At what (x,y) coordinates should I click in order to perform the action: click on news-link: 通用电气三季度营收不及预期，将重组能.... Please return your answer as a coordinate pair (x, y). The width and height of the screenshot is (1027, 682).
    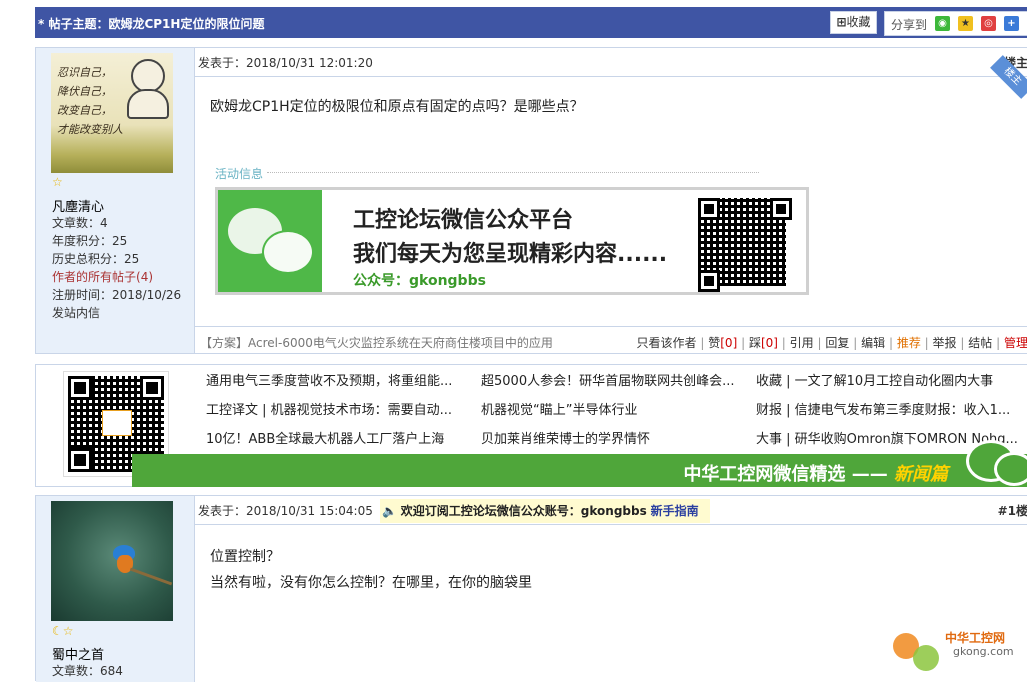
    Looking at the image, I should click on (338, 379).